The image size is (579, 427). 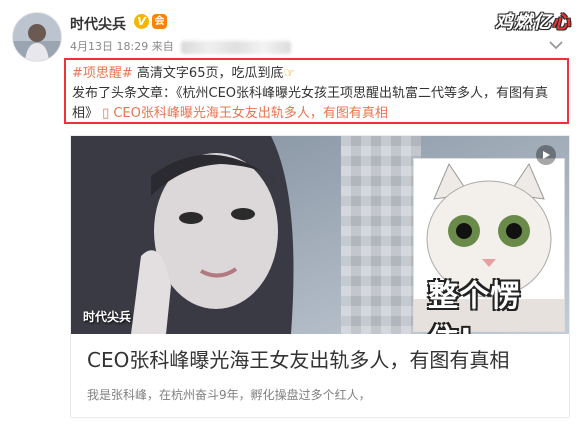 What do you see at coordinates (236, 47) in the screenshot?
I see `redacted-source` at bounding box center [236, 47].